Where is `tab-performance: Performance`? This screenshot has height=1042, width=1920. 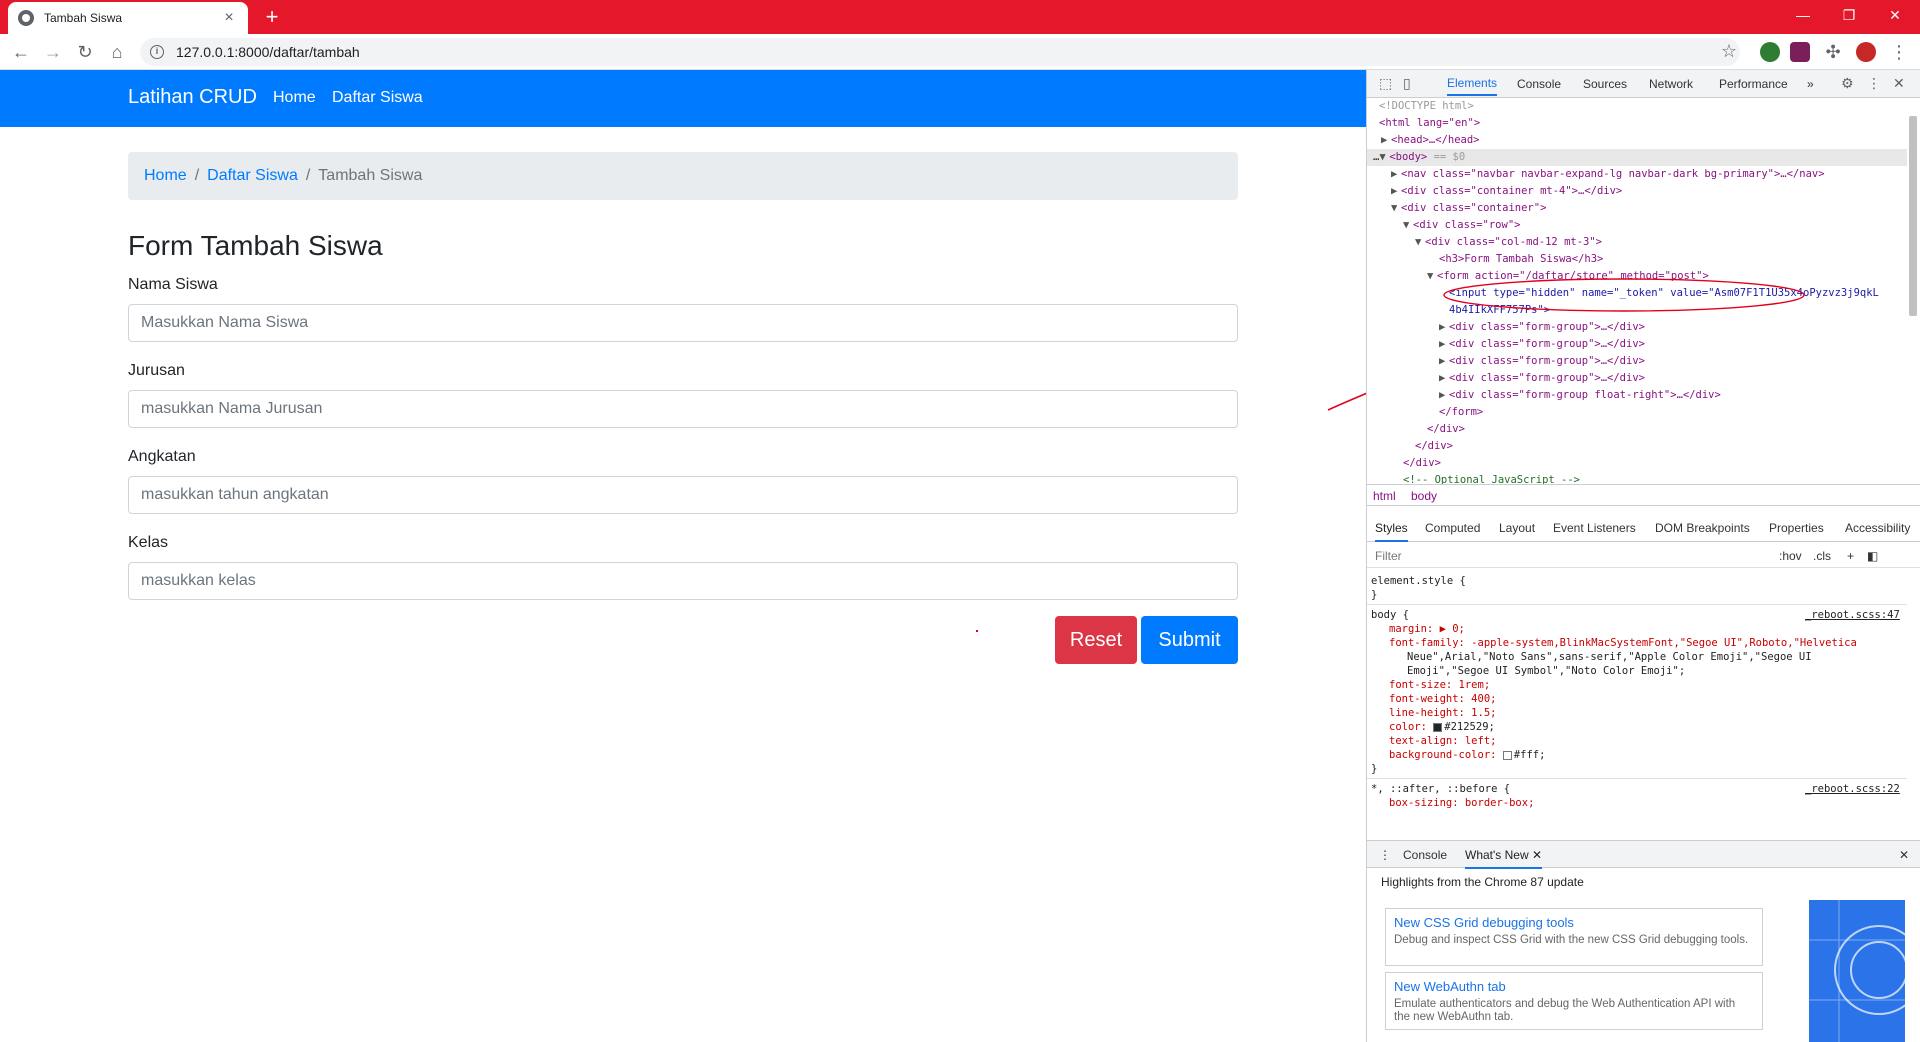 tab-performance: Performance is located at coordinates (1753, 84).